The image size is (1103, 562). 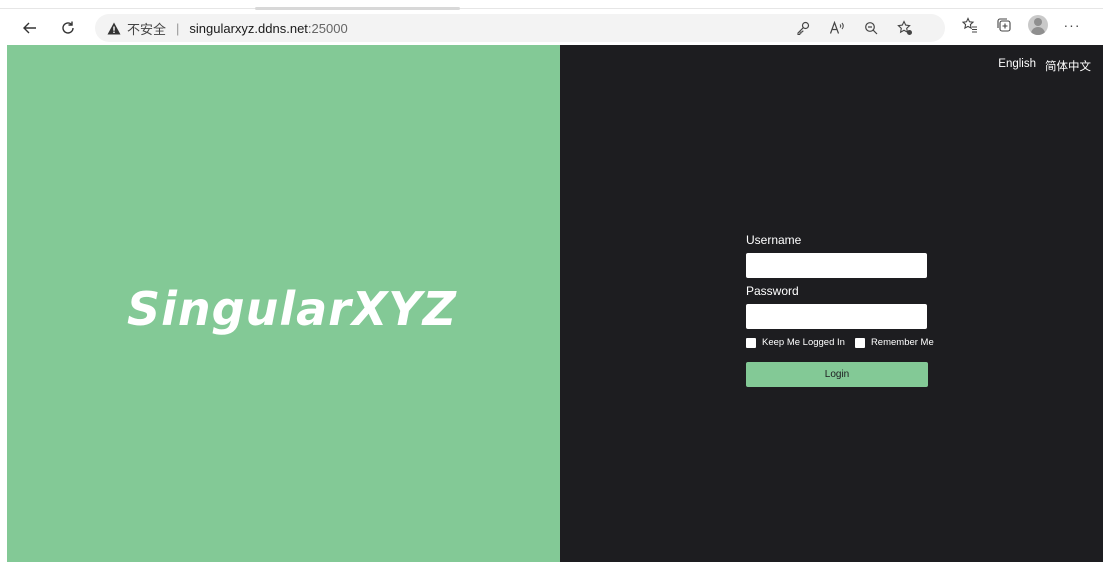 I want to click on key-icon, so click(x=803, y=28).